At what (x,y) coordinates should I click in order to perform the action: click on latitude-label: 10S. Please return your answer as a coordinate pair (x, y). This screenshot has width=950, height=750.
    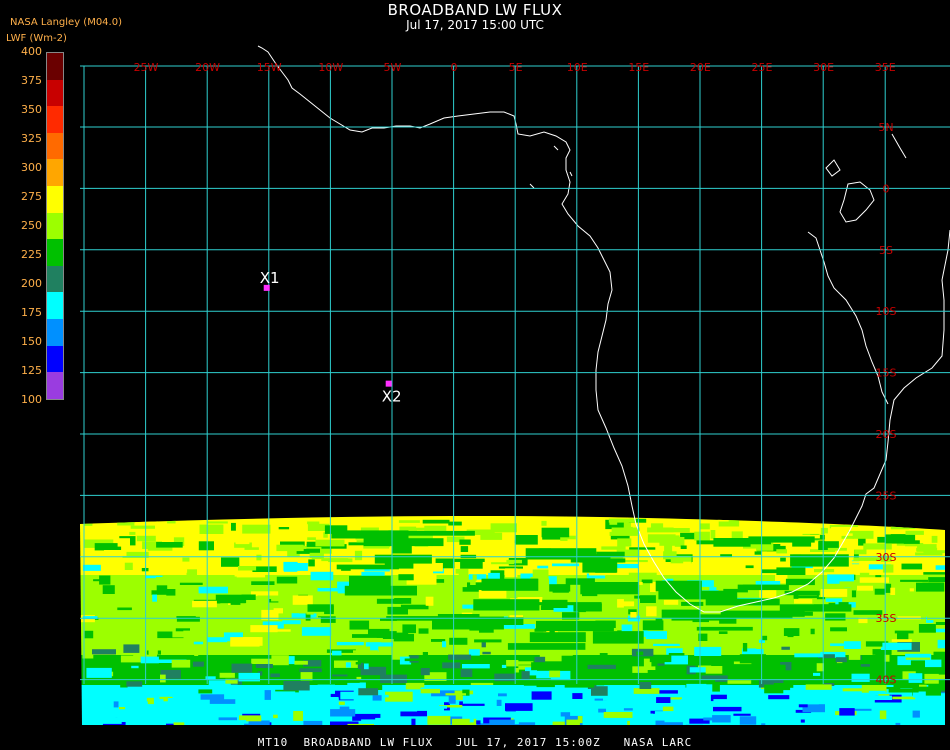
    Looking at the image, I should click on (886, 311).